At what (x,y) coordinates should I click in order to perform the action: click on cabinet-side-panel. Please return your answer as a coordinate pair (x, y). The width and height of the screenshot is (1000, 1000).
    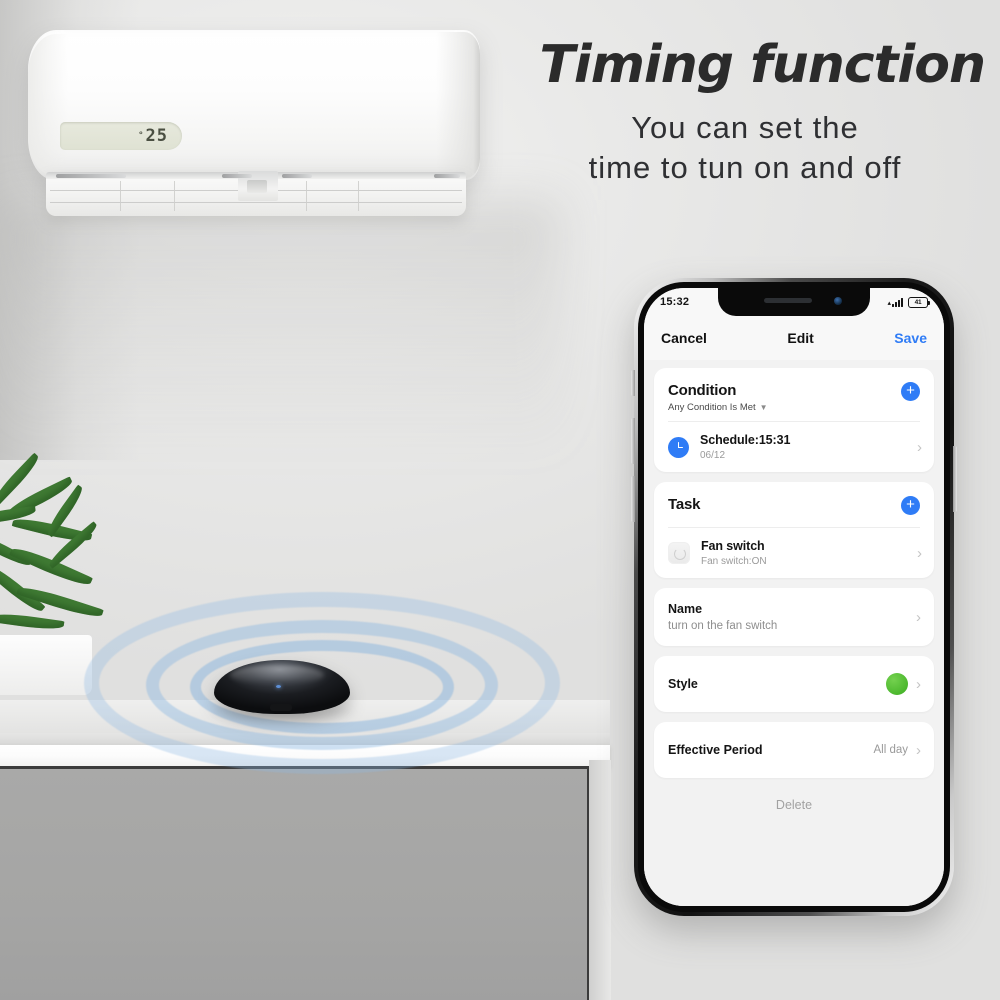
    Looking at the image, I should click on (600, 880).